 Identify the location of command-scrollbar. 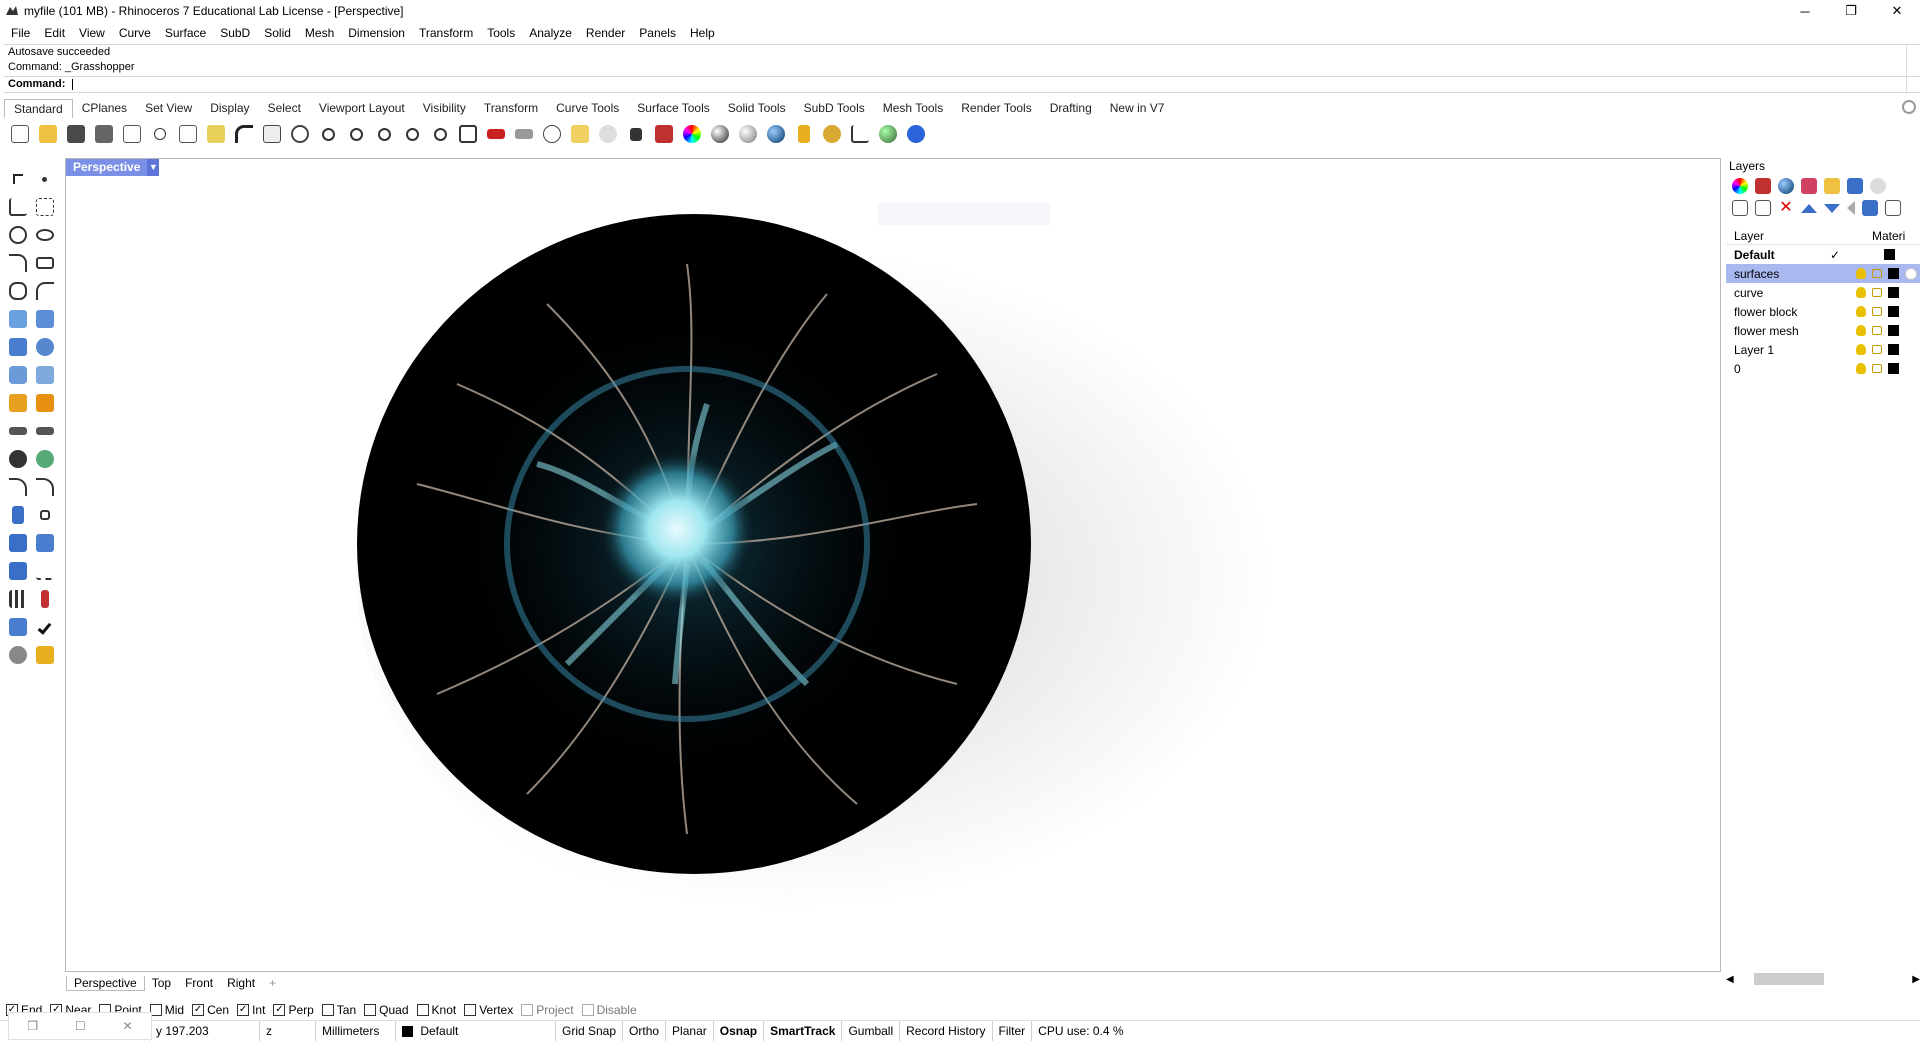
(1913, 69).